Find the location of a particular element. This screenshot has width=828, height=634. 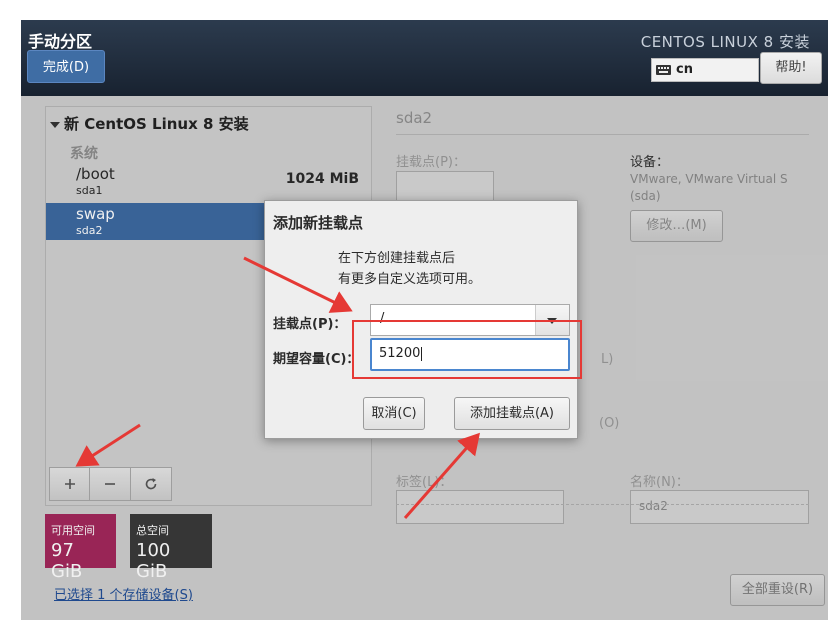

name-field: sda2 is located at coordinates (719, 507).